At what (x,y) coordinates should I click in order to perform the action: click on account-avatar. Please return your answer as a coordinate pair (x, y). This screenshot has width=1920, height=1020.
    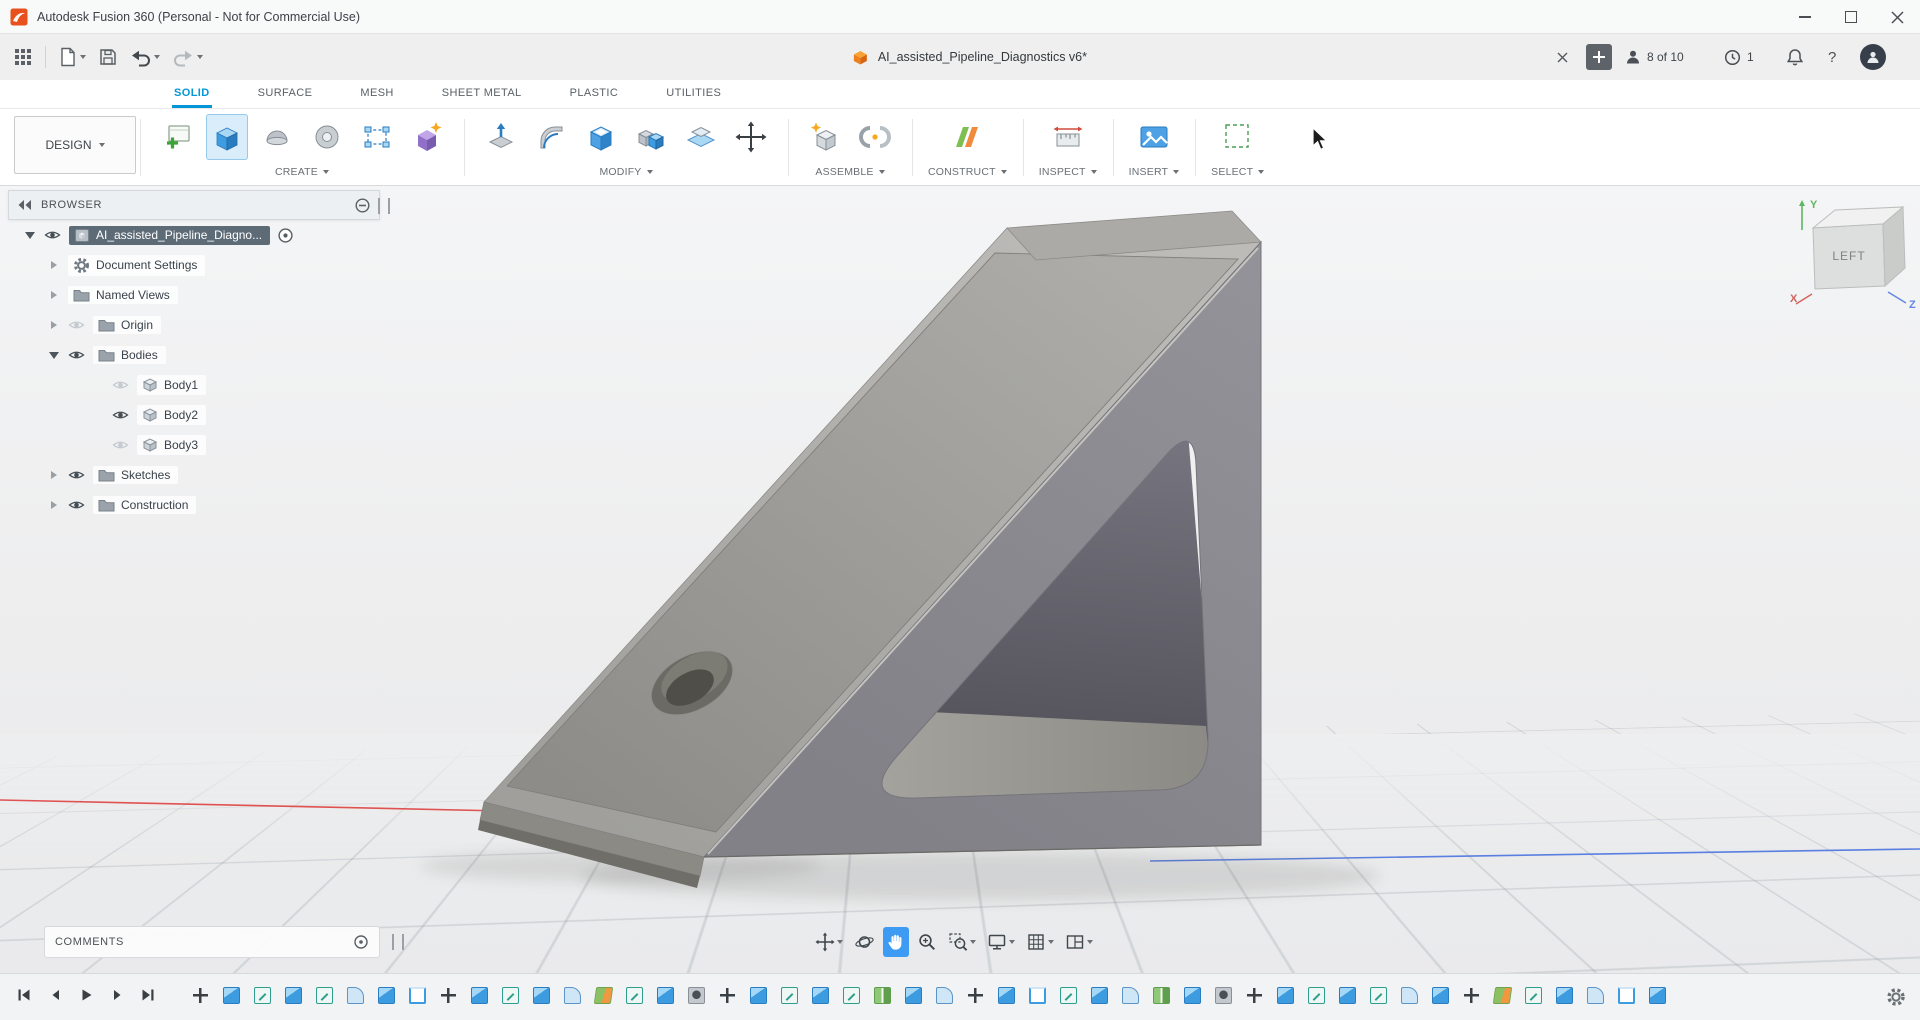
    Looking at the image, I should click on (1873, 57).